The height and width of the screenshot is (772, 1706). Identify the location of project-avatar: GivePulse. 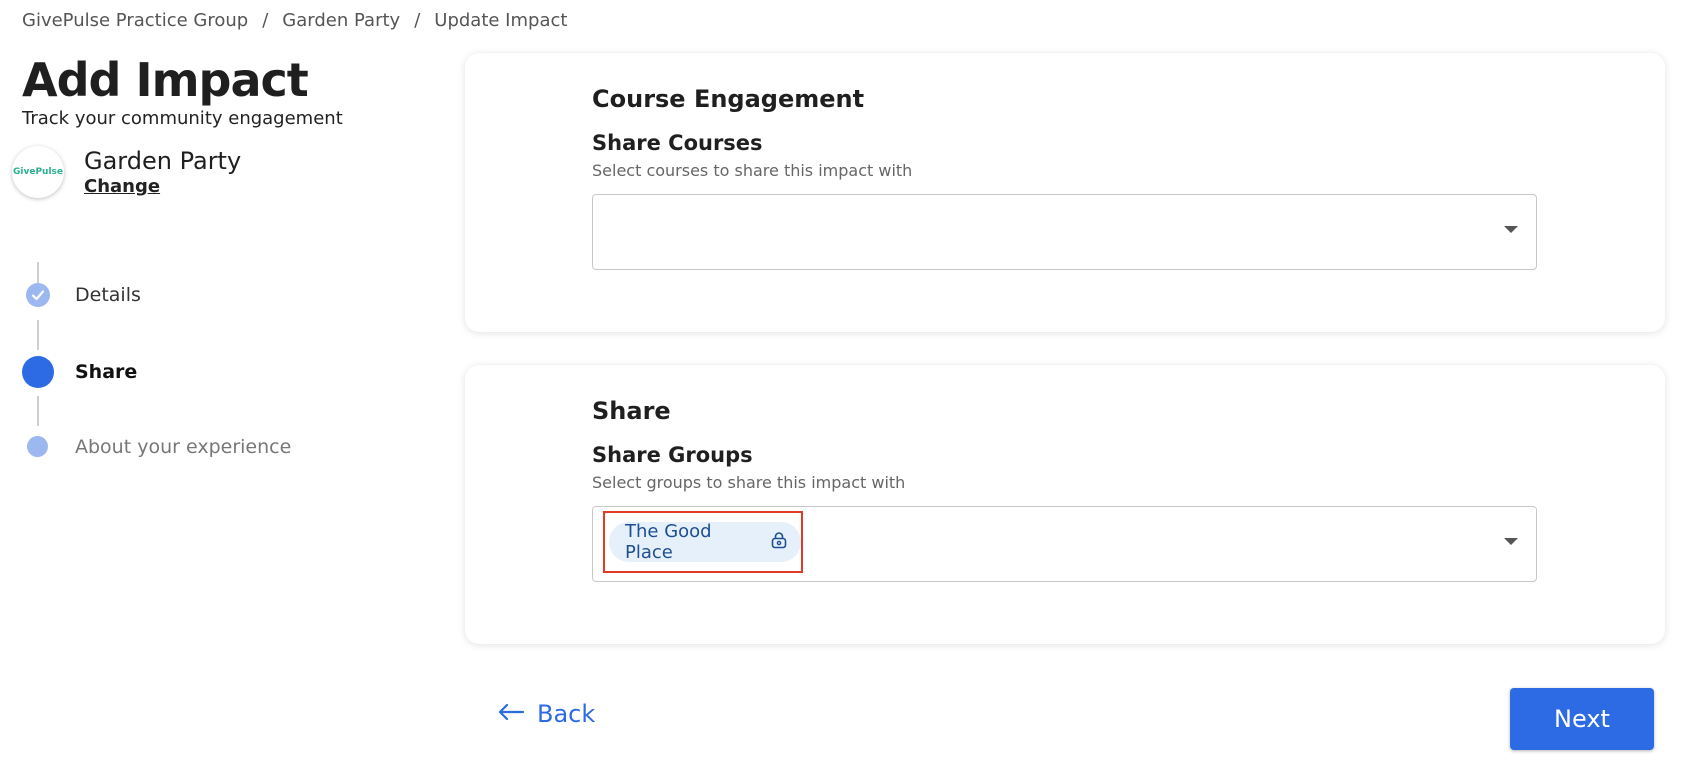
(38, 172).